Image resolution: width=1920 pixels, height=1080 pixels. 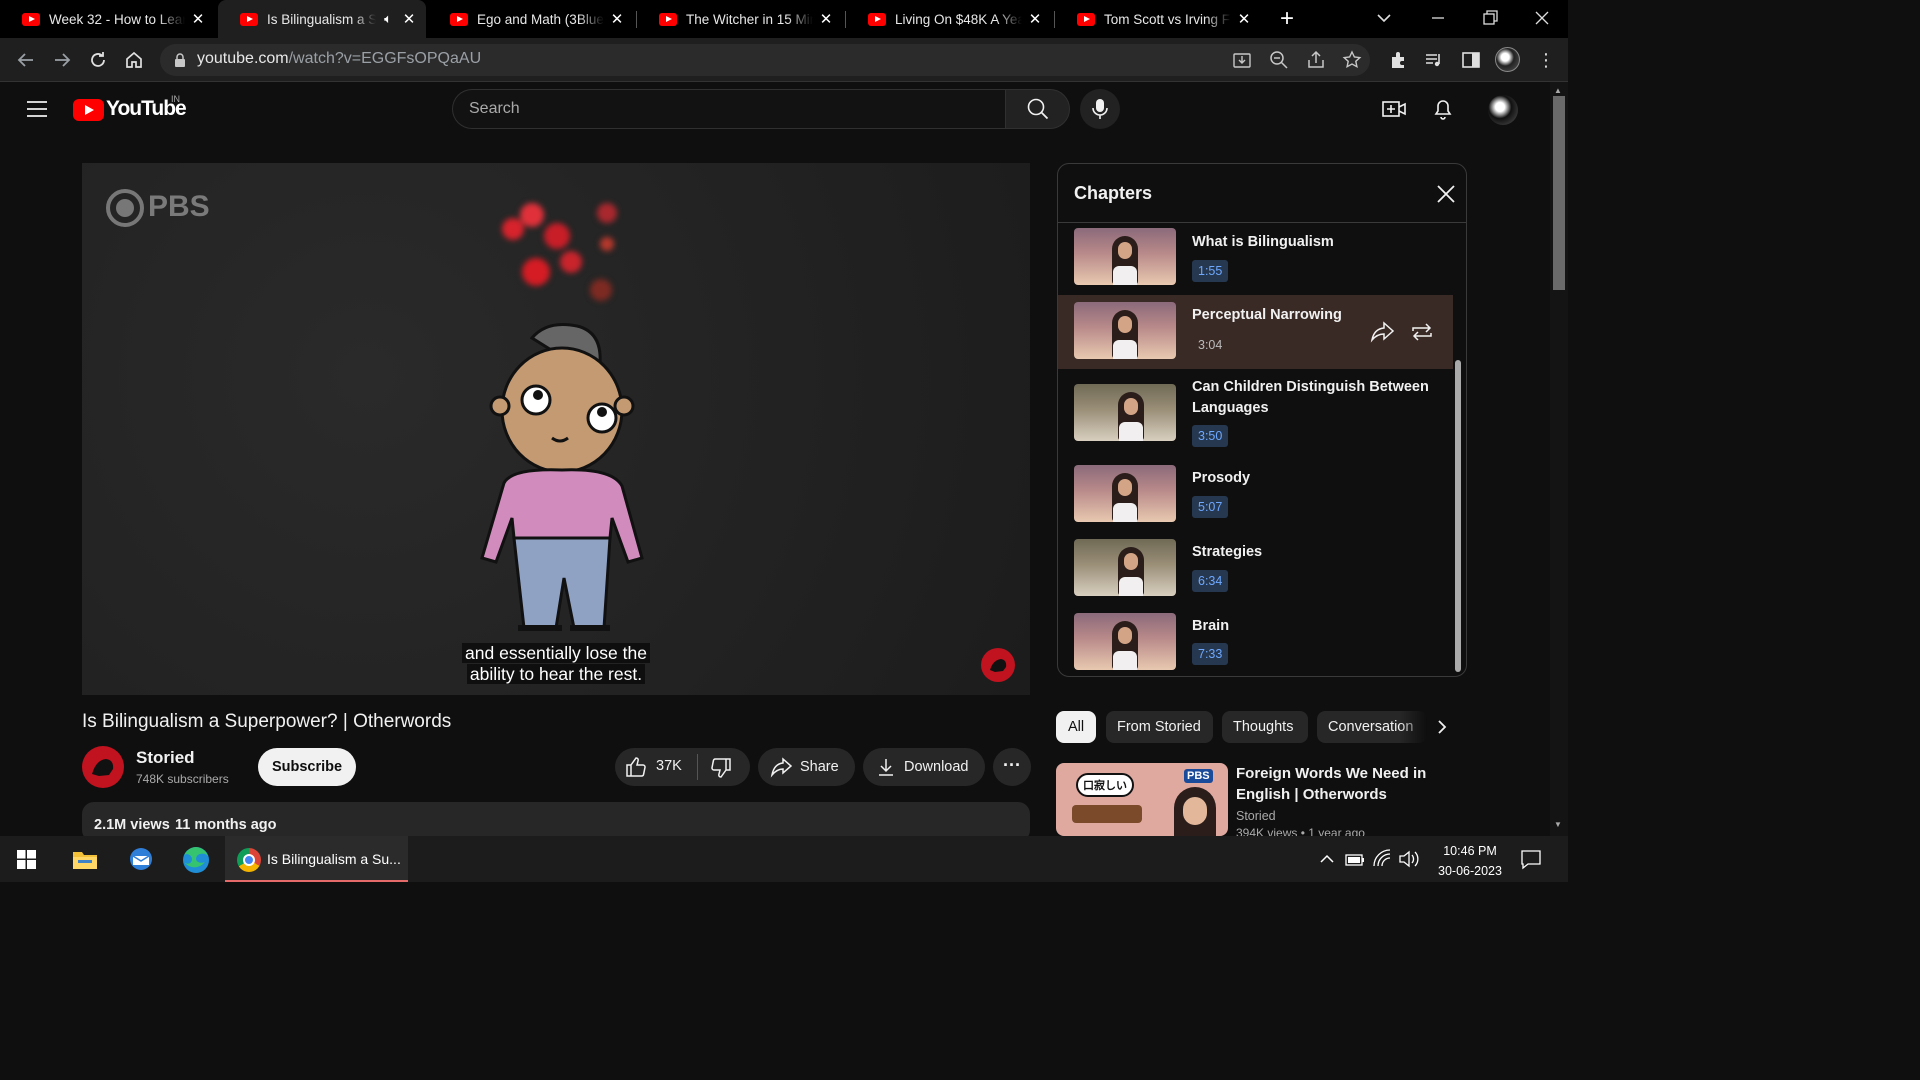 I want to click on search-input: Search, so click(x=728, y=109).